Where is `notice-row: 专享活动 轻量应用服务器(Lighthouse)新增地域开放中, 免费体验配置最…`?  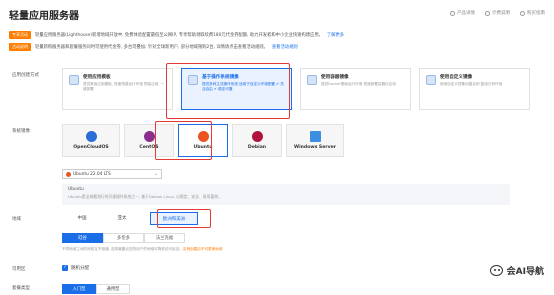
notice-row: 专享活动 轻量应用服务器(Lighthouse)新增地域开放中, 免费体验配置最… is located at coordinates (176, 35).